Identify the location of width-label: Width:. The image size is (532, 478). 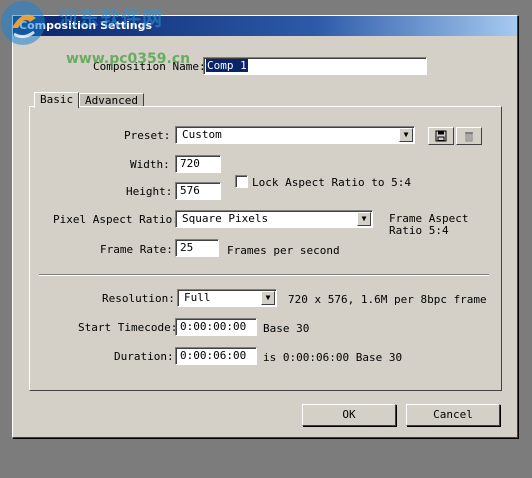
(150, 164).